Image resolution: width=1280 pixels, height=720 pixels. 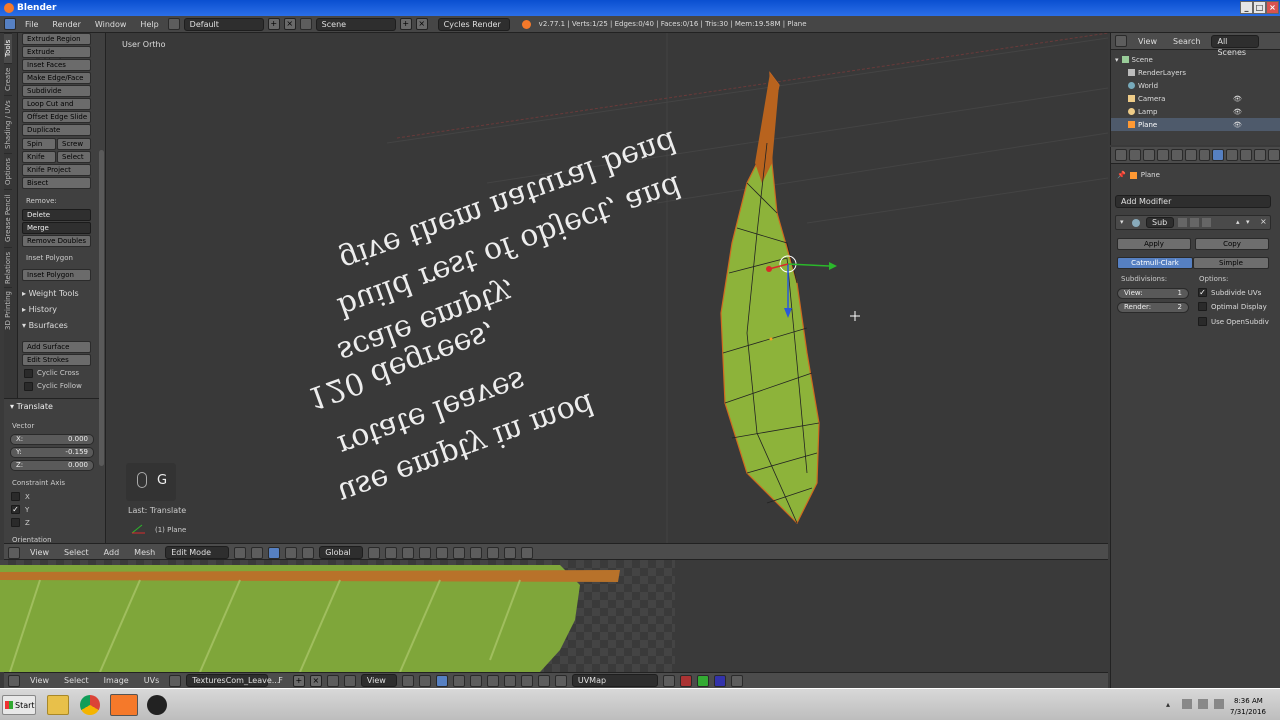 What do you see at coordinates (56, 275) in the screenshot?
I see `inset-polygon-button: Inset Polygon` at bounding box center [56, 275].